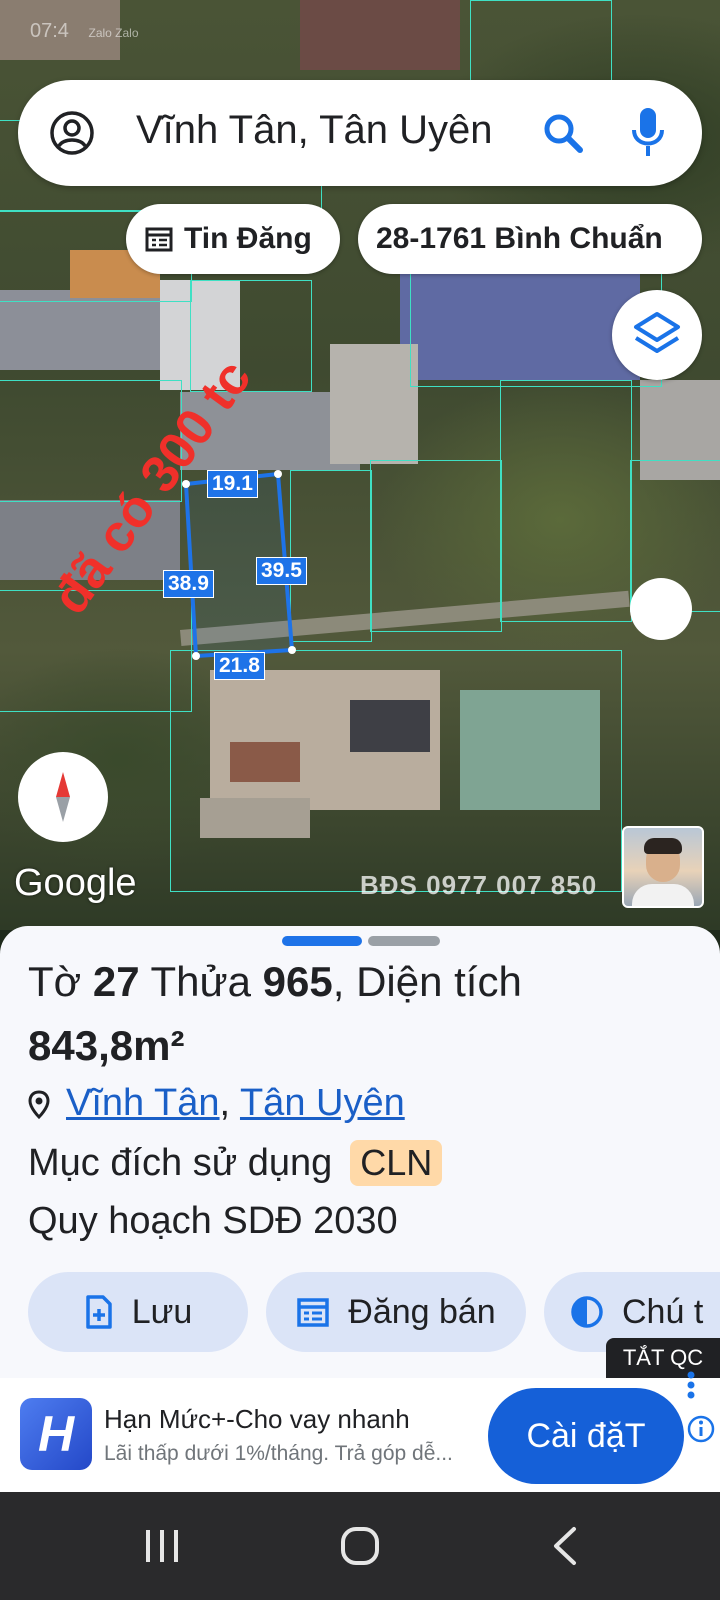 The height and width of the screenshot is (1600, 720). I want to click on mic-icon, so click(648, 132).